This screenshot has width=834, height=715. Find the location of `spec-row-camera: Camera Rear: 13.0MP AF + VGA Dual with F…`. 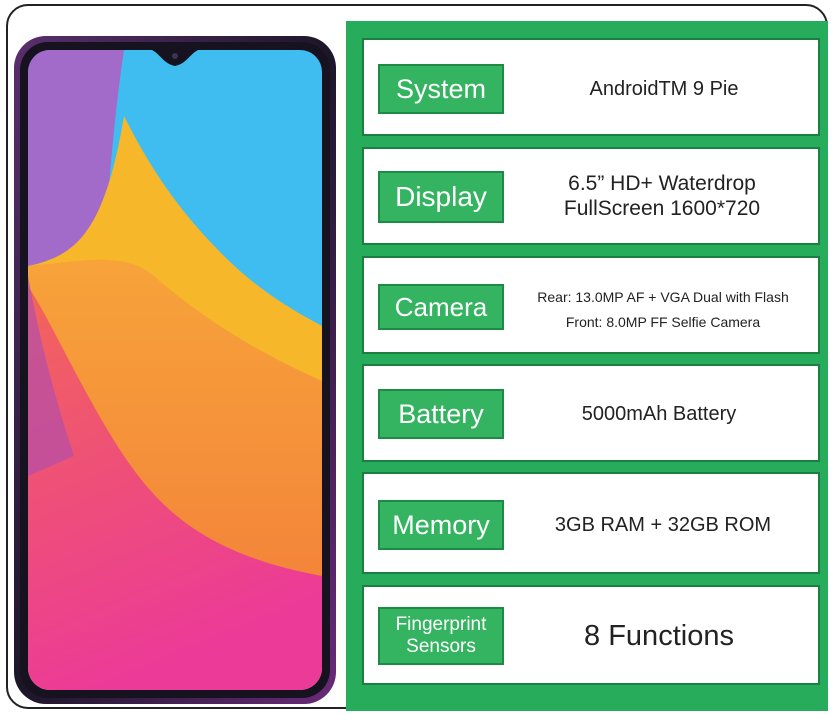

spec-row-camera: Camera Rear: 13.0MP AF + VGA Dual with F… is located at coordinates (591, 305).